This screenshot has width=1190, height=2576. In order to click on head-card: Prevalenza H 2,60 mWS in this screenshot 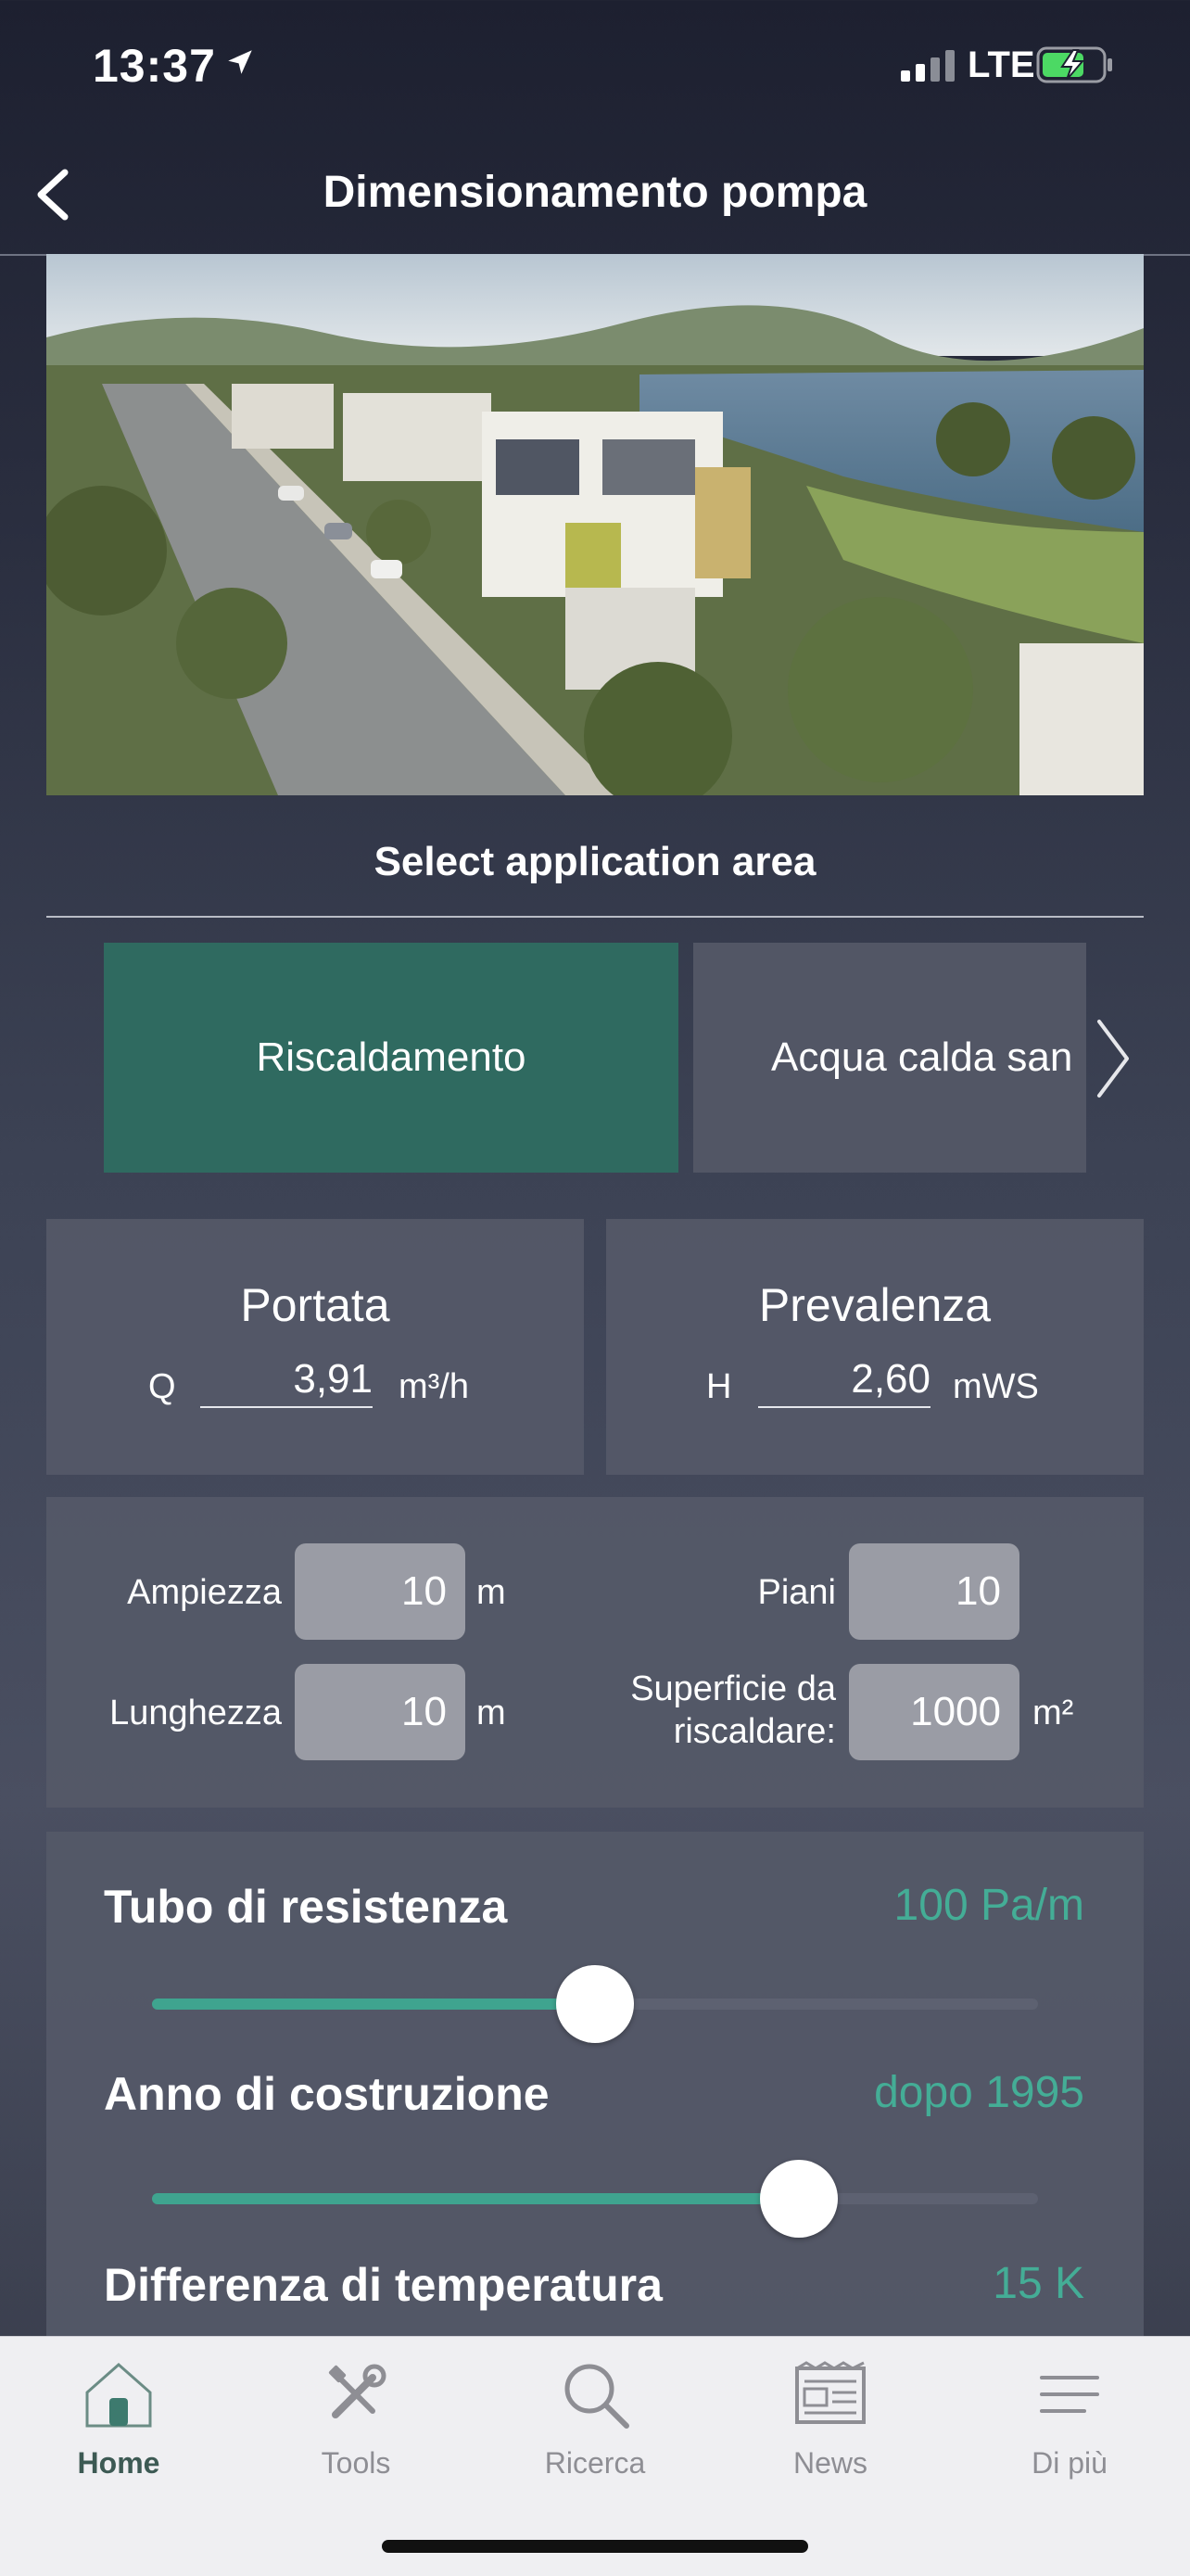, I will do `click(875, 1347)`.